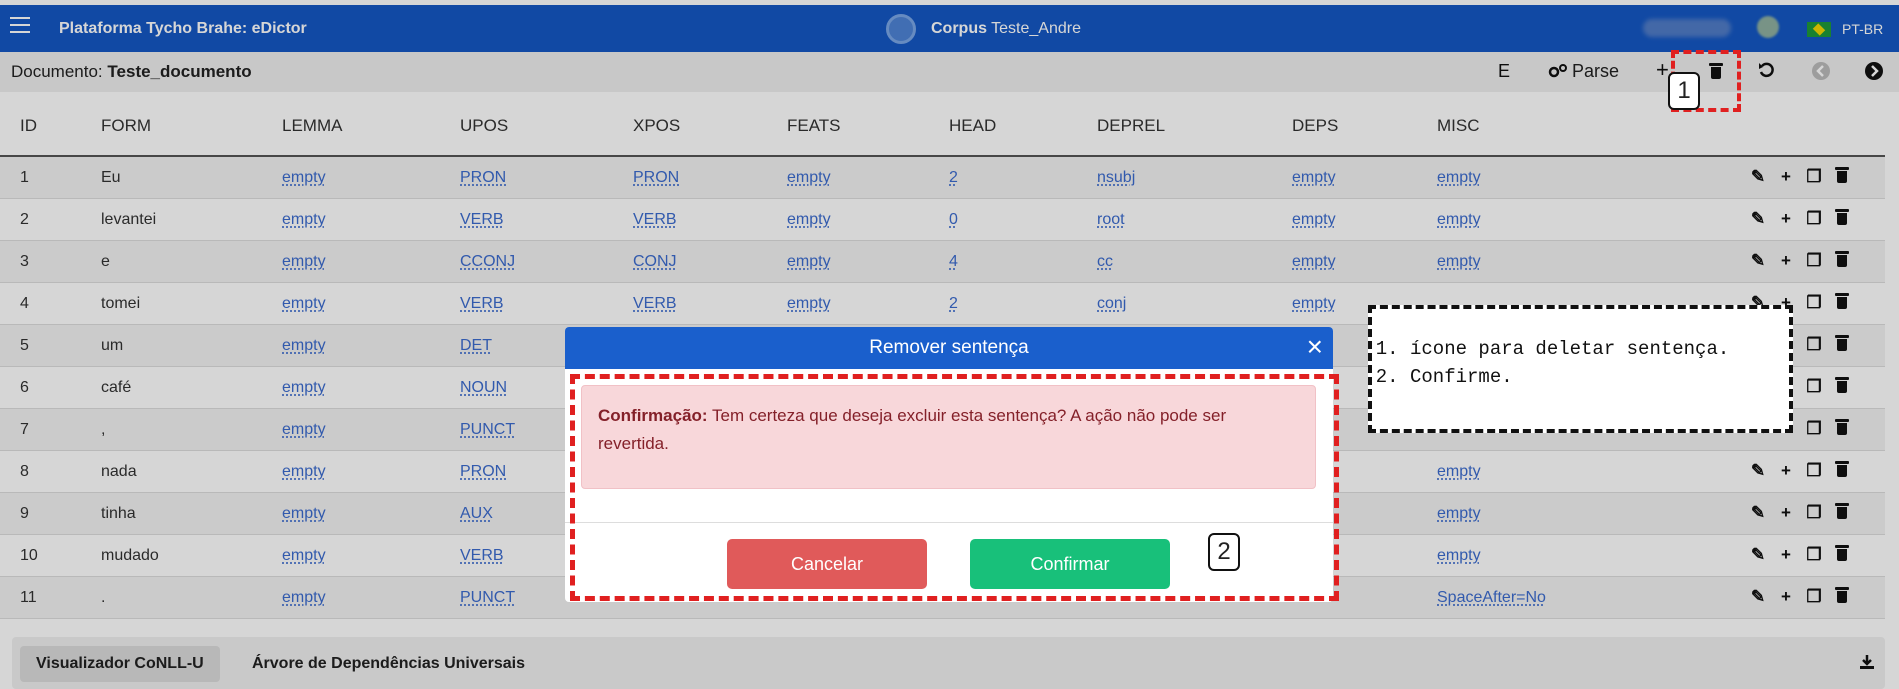 This screenshot has width=1899, height=689. I want to click on annotation-note: ícone para deletar sentença. Confirme., so click(1580, 369).